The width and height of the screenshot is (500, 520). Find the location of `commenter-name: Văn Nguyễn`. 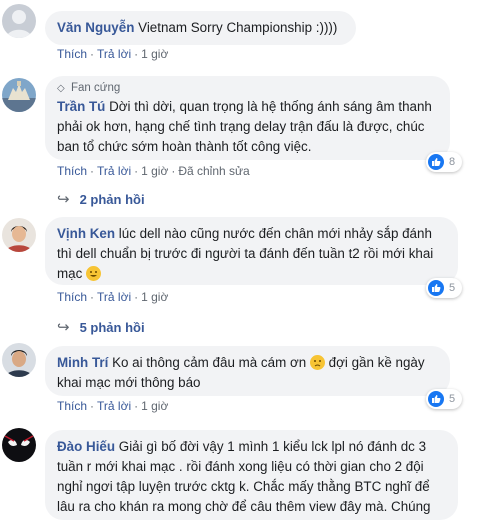

commenter-name: Văn Nguyễn is located at coordinates (95, 27).